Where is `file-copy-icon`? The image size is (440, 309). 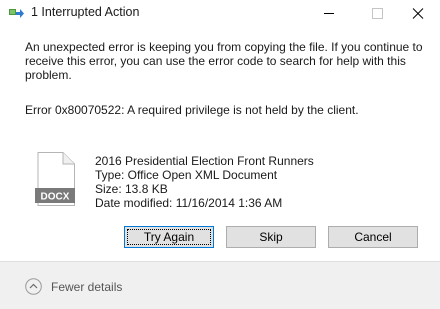
file-copy-icon is located at coordinates (17, 14).